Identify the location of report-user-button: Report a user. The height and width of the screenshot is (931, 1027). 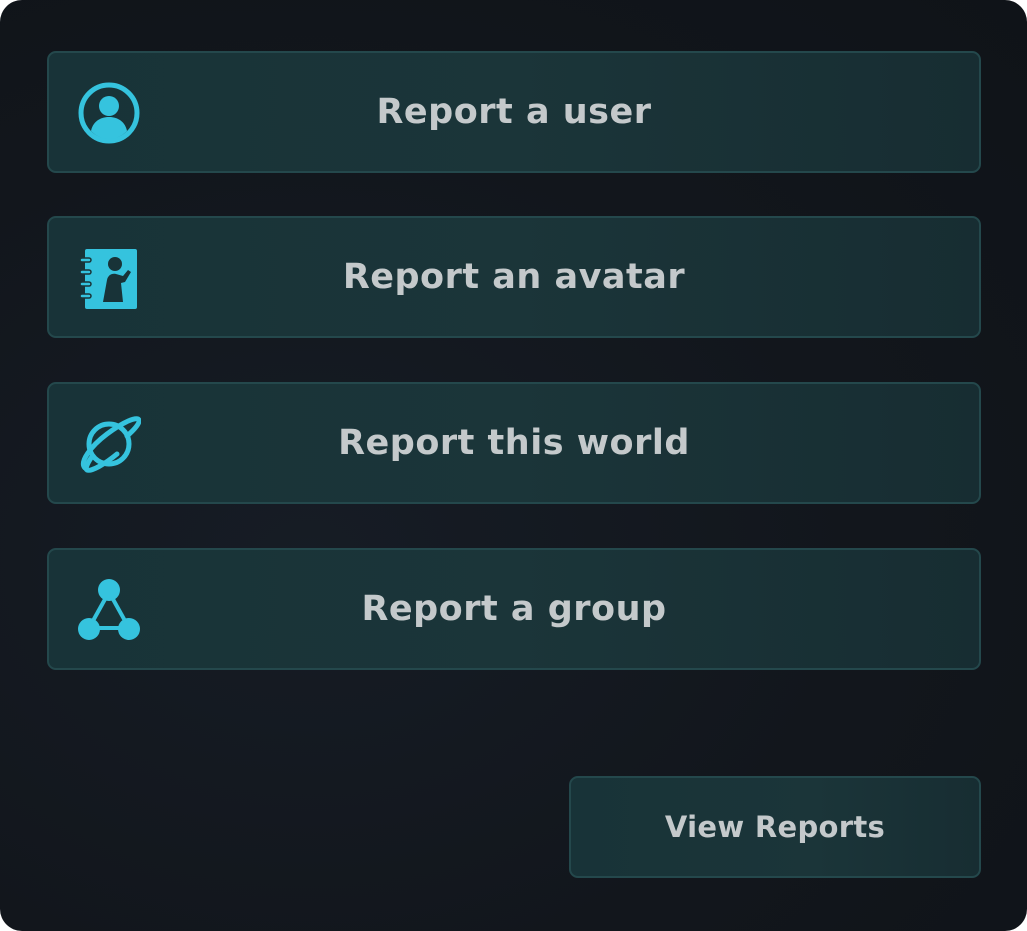
(514, 112).